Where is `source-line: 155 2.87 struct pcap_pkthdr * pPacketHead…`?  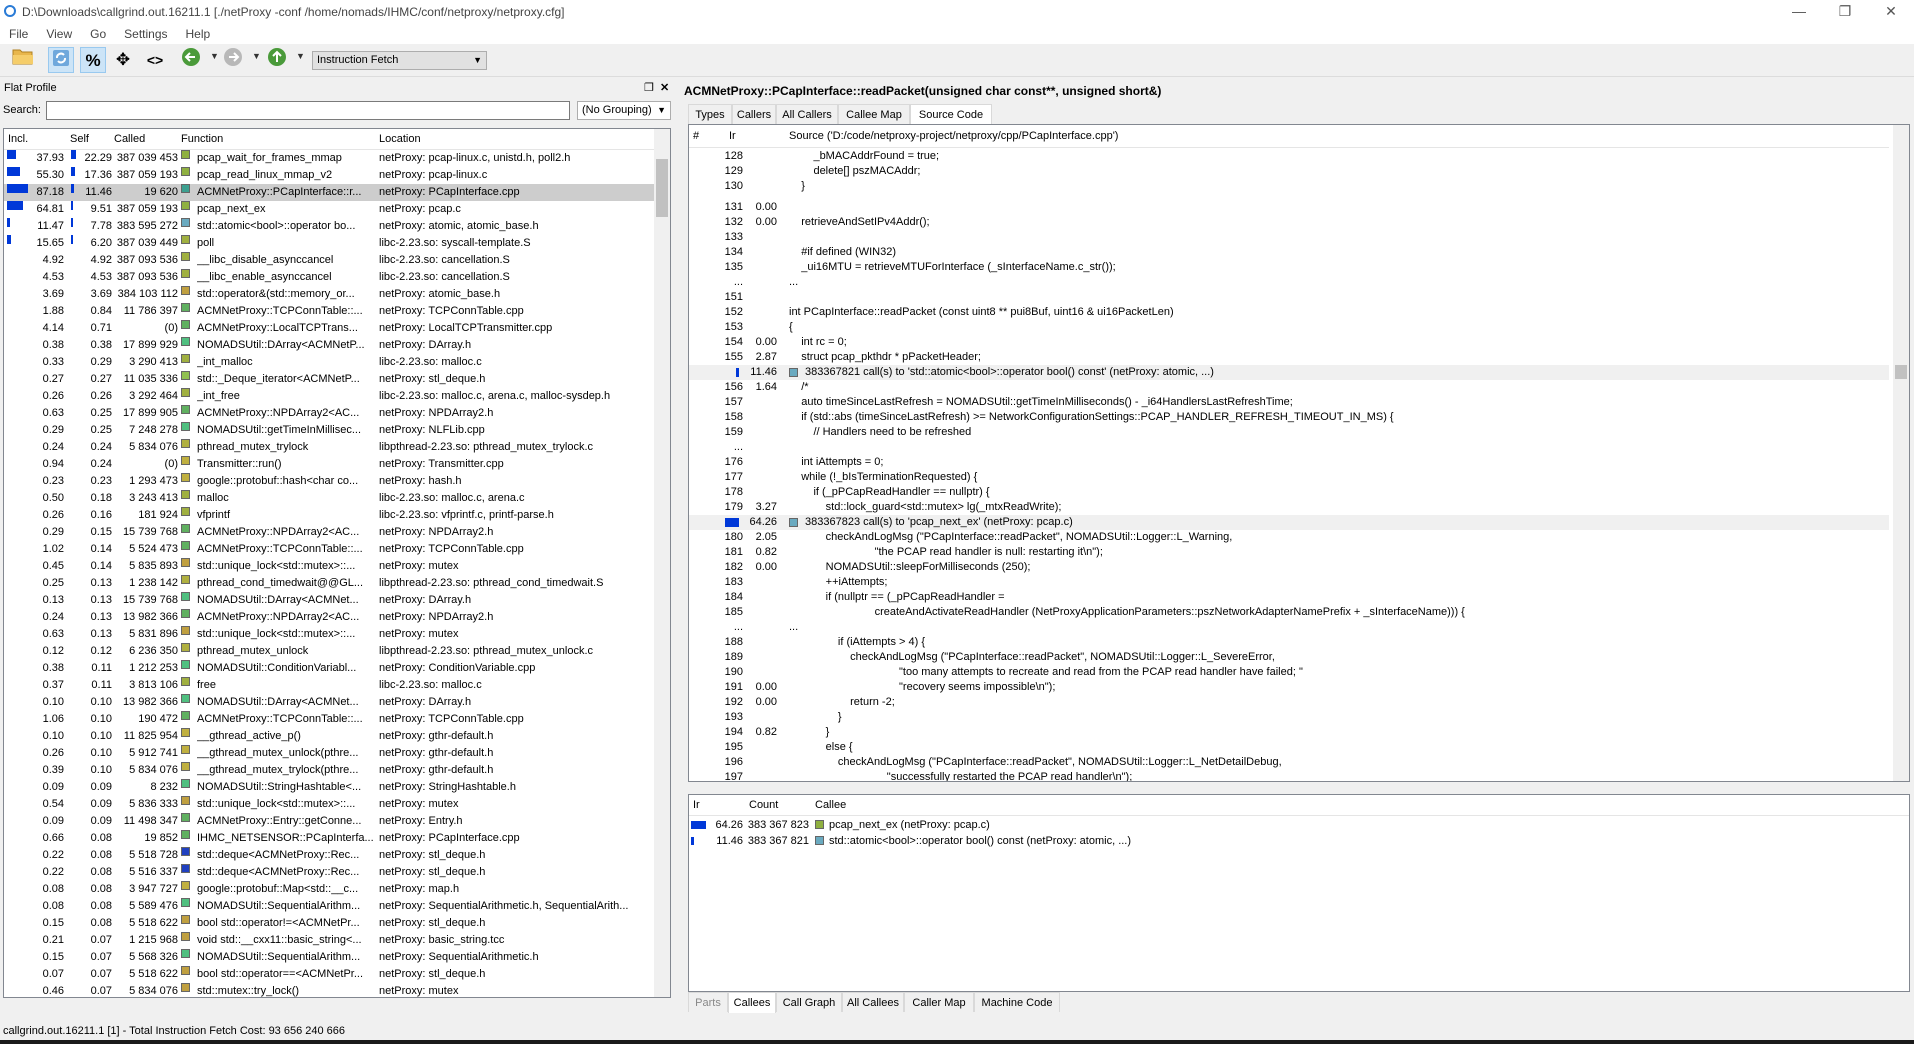 source-line: 155 2.87 struct pcap_pkthdr * pPacketHead… is located at coordinates (1289, 357).